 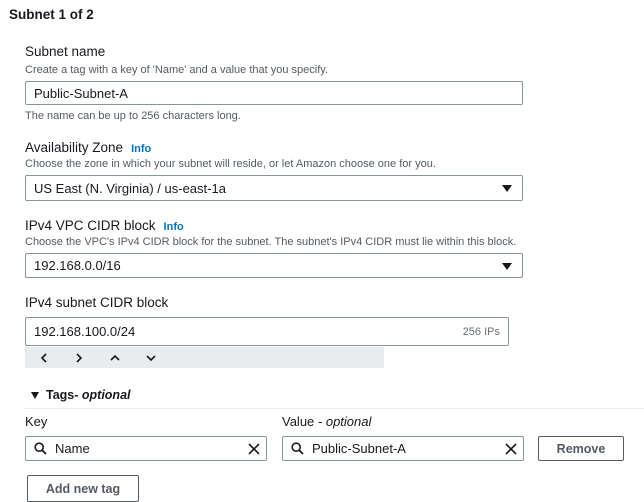 I want to click on subnet-name-value: Public-Subnet-A, so click(x=81, y=93).